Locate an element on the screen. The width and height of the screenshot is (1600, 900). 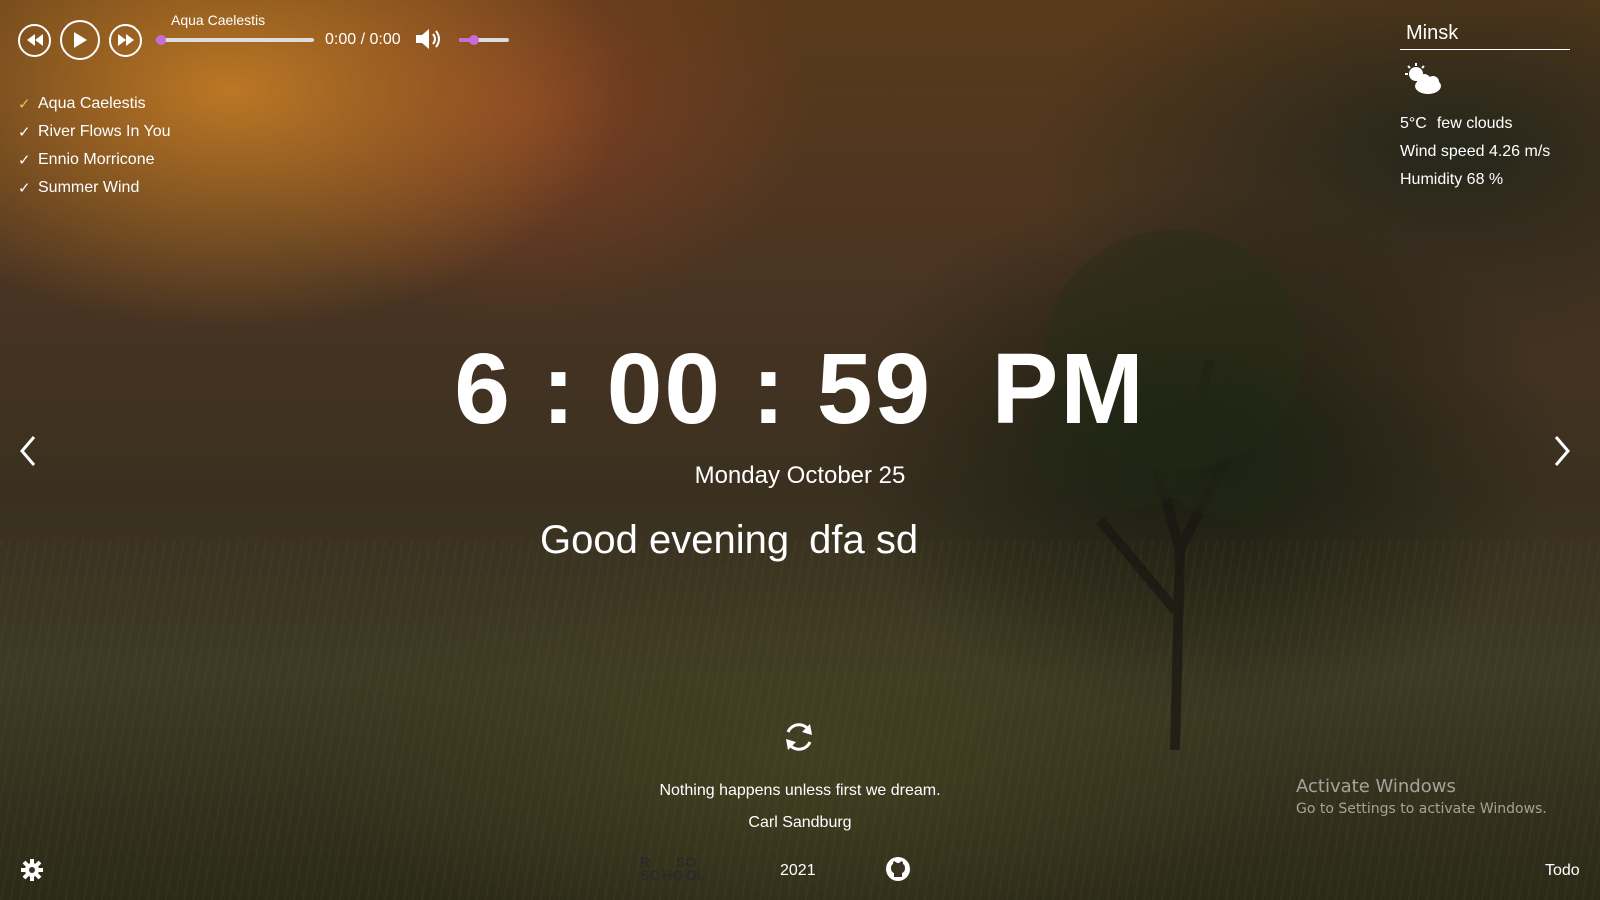
playlist-item: ✓ Ennio Morricone is located at coordinates (94, 160).